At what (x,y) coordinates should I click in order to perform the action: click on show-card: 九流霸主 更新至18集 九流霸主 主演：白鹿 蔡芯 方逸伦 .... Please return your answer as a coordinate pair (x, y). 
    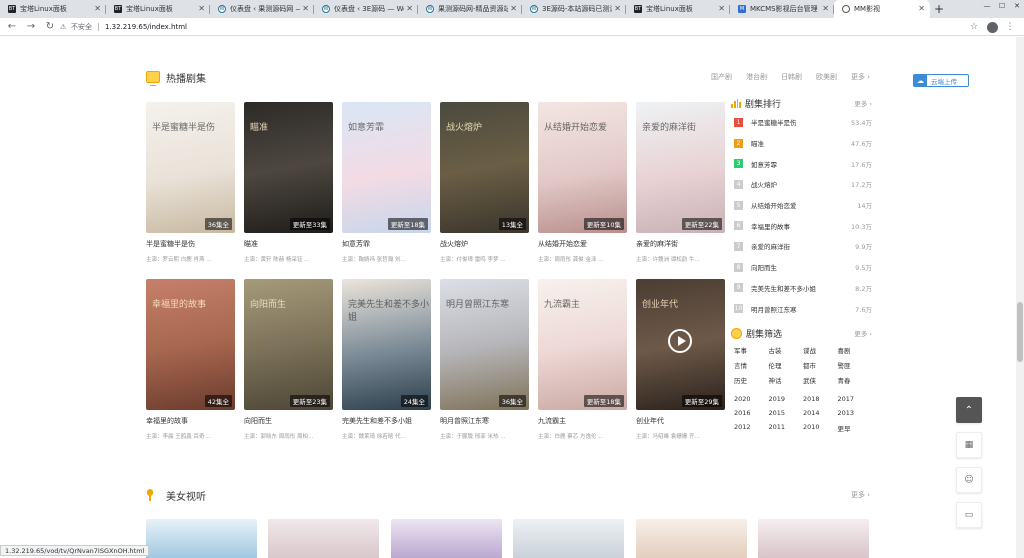
    Looking at the image, I should click on (582, 359).